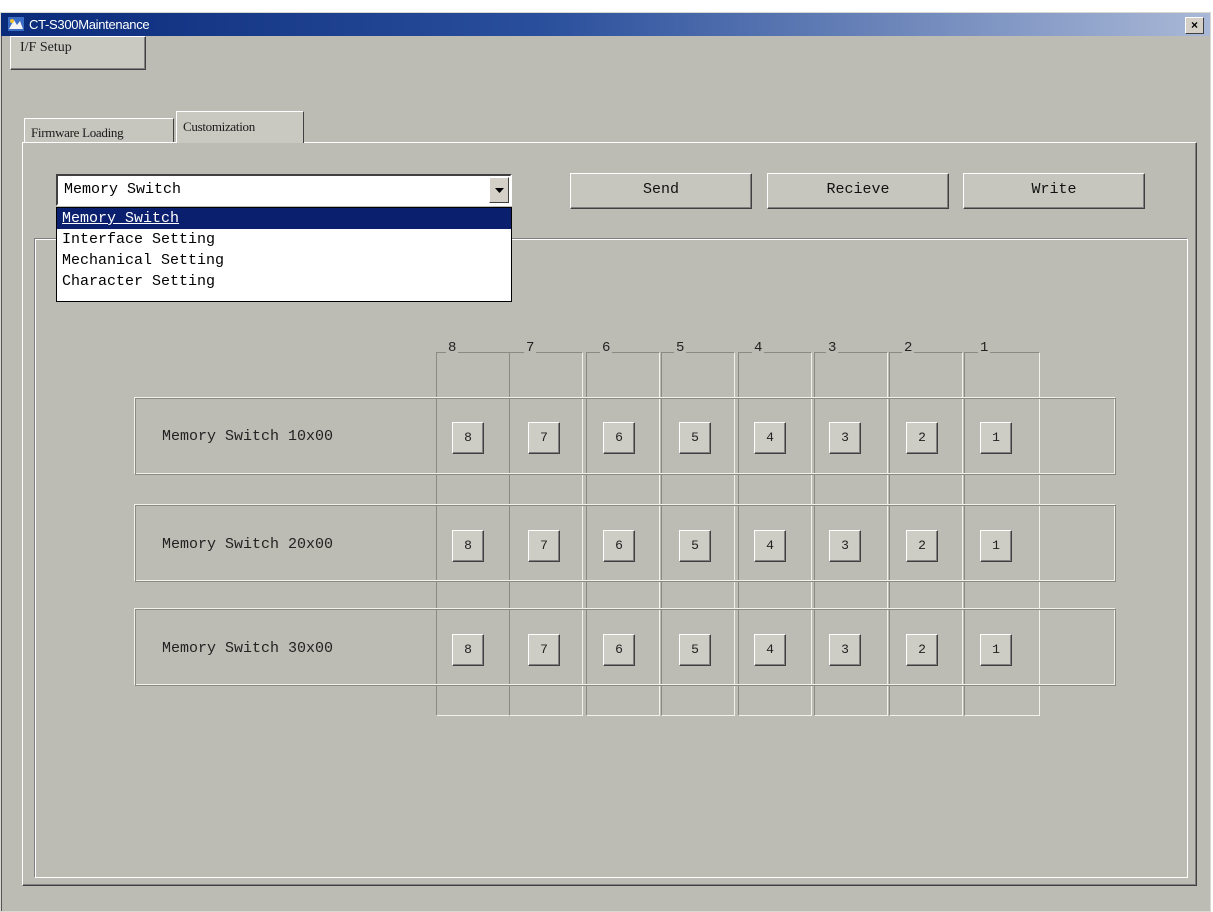 Image resolution: width=1213 pixels, height=912 pixels. I want to click on receive-button: Recieve, so click(858, 191).